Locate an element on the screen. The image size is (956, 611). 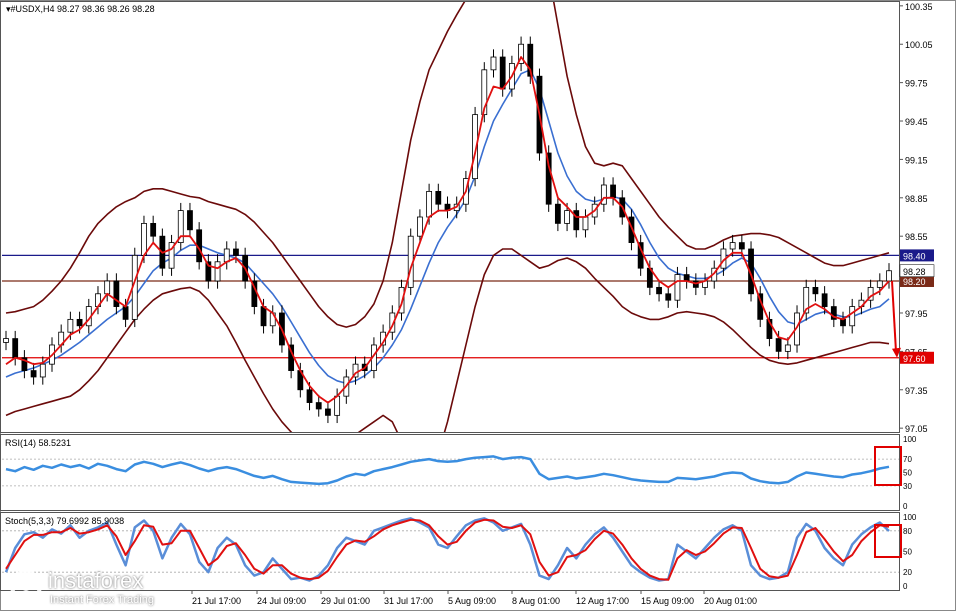
stoch-y-tick-label: 80 is located at coordinates (907, 531).